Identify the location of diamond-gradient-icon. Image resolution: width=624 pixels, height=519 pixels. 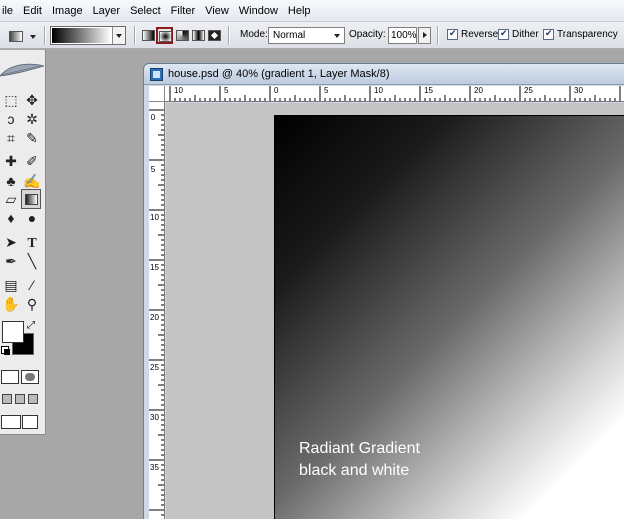
(214, 35).